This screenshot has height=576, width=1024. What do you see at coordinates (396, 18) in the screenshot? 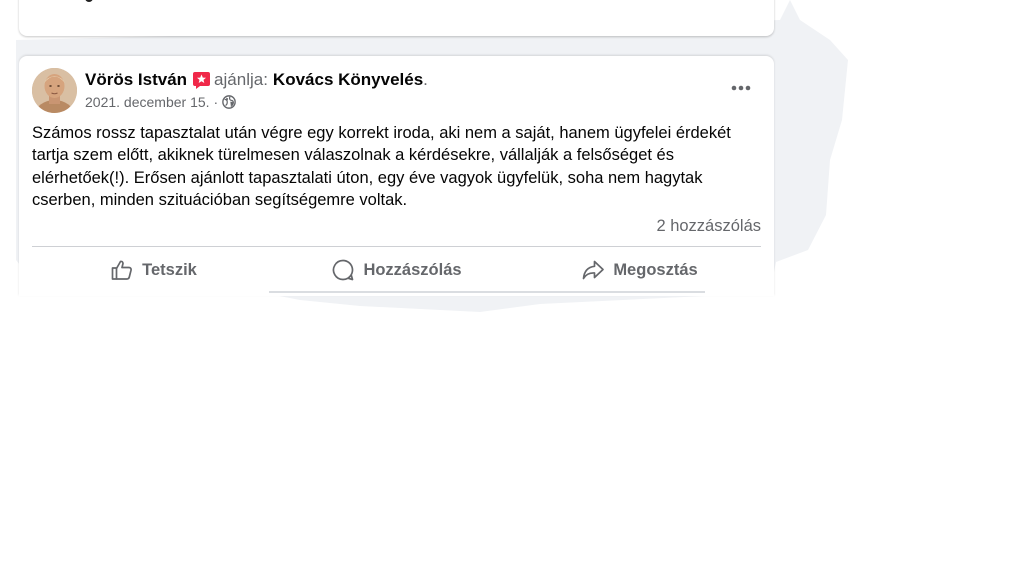
I see `previous-post-card` at bounding box center [396, 18].